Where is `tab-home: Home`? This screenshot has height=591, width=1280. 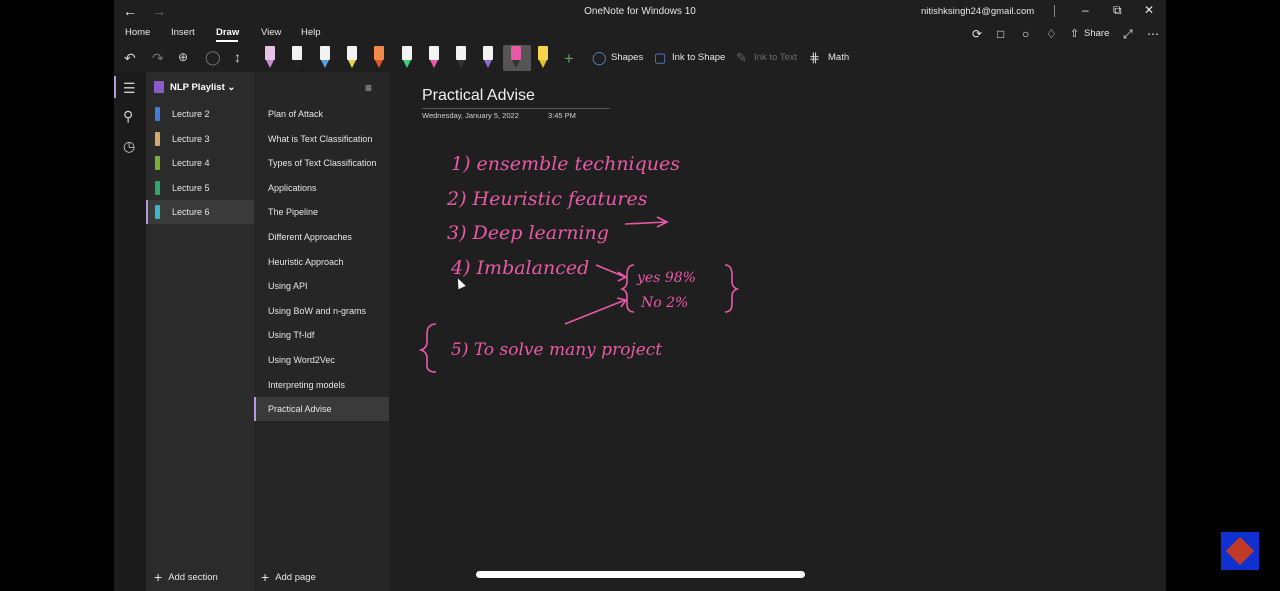 tab-home: Home is located at coordinates (137, 32).